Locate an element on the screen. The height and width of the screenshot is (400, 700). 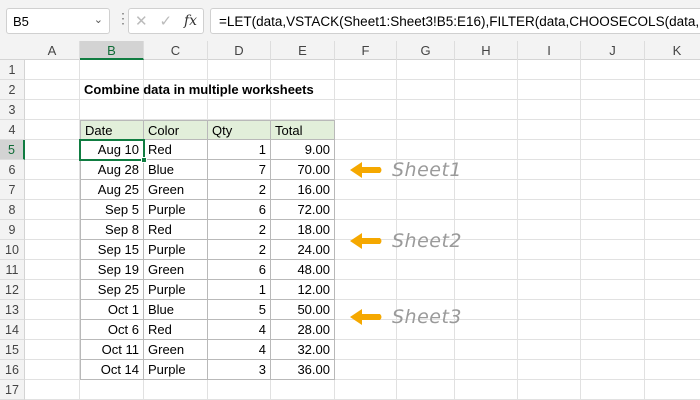
table-cell: 48.00 is located at coordinates (303, 270).